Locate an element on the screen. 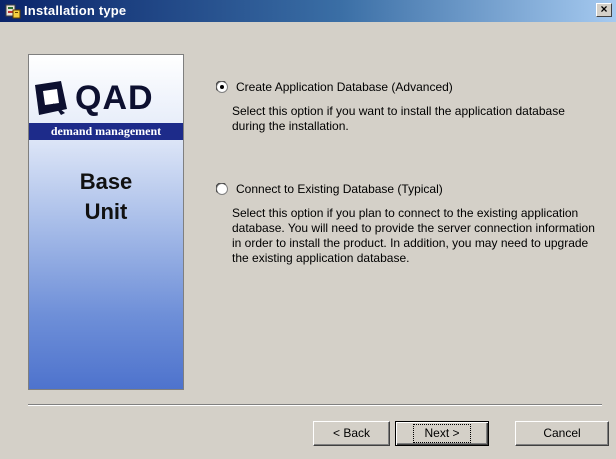 Image resolution: width=616 pixels, height=459 pixels. back-button: < Back is located at coordinates (351, 433).